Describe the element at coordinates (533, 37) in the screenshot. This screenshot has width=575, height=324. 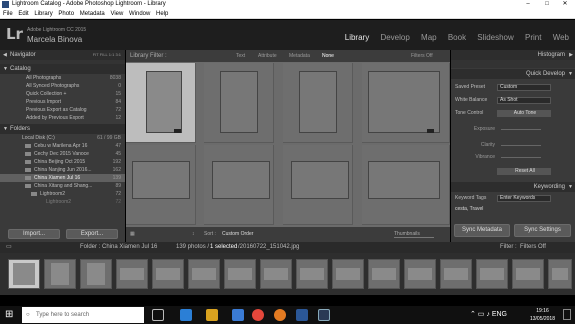
I see `module-print: Print` at that location.